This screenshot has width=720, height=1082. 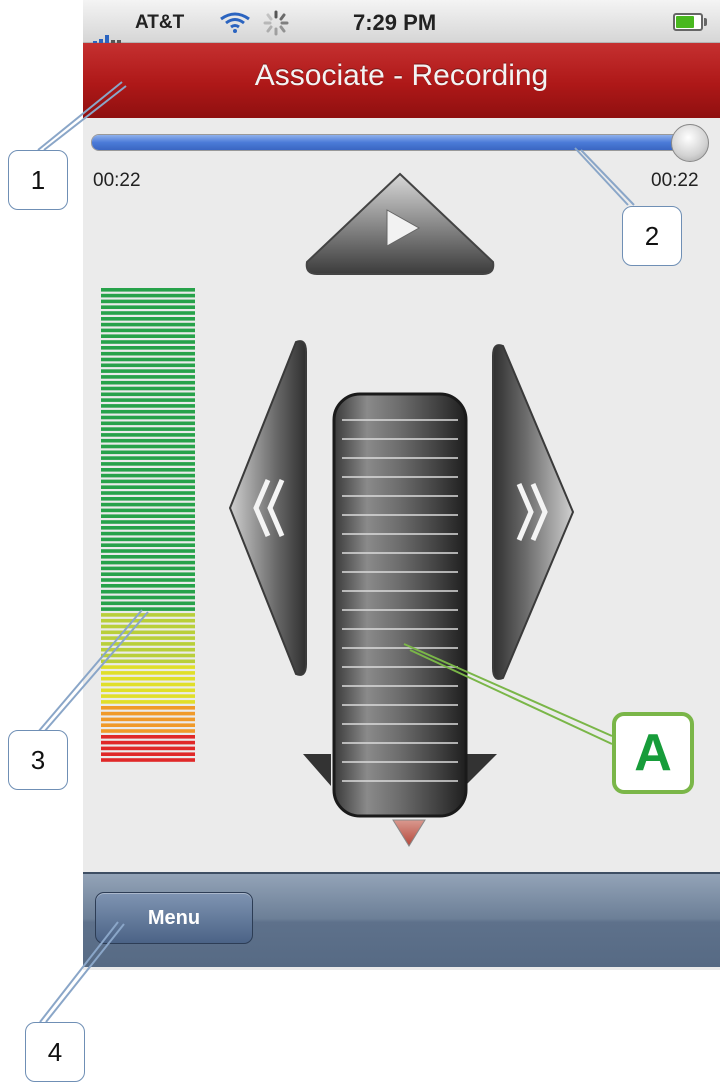 What do you see at coordinates (38, 760) in the screenshot?
I see `callout-3: 3` at bounding box center [38, 760].